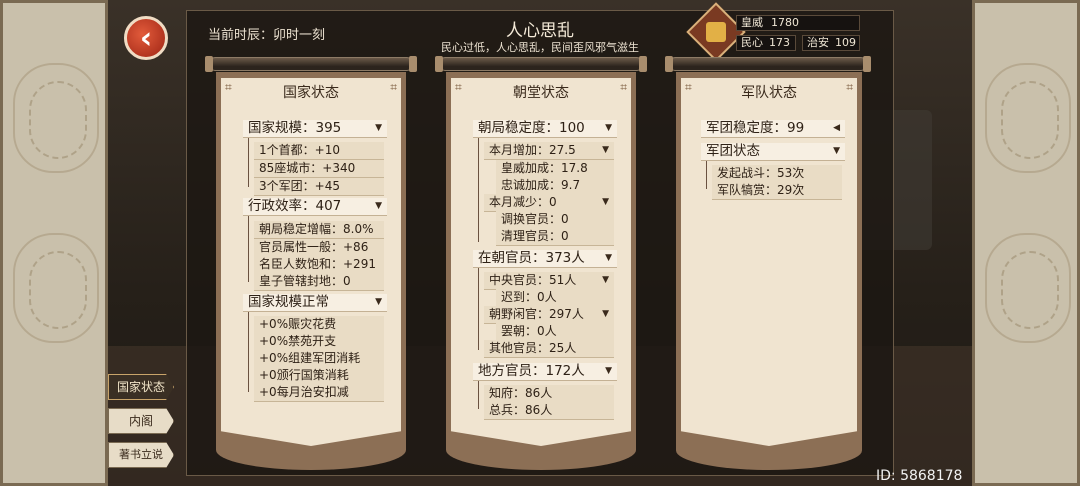  Describe the element at coordinates (267, 35) in the screenshot. I see `current-time: 当前时辰：卯时一刻` at that location.